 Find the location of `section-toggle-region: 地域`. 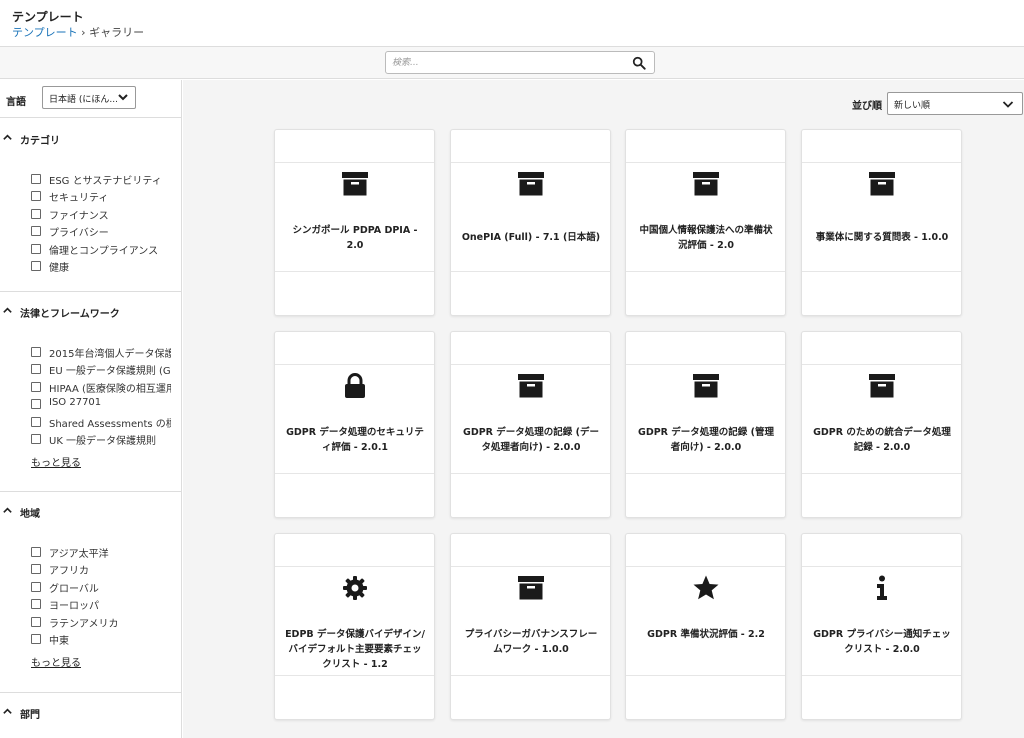

section-toggle-region: 地域 is located at coordinates (90, 511).